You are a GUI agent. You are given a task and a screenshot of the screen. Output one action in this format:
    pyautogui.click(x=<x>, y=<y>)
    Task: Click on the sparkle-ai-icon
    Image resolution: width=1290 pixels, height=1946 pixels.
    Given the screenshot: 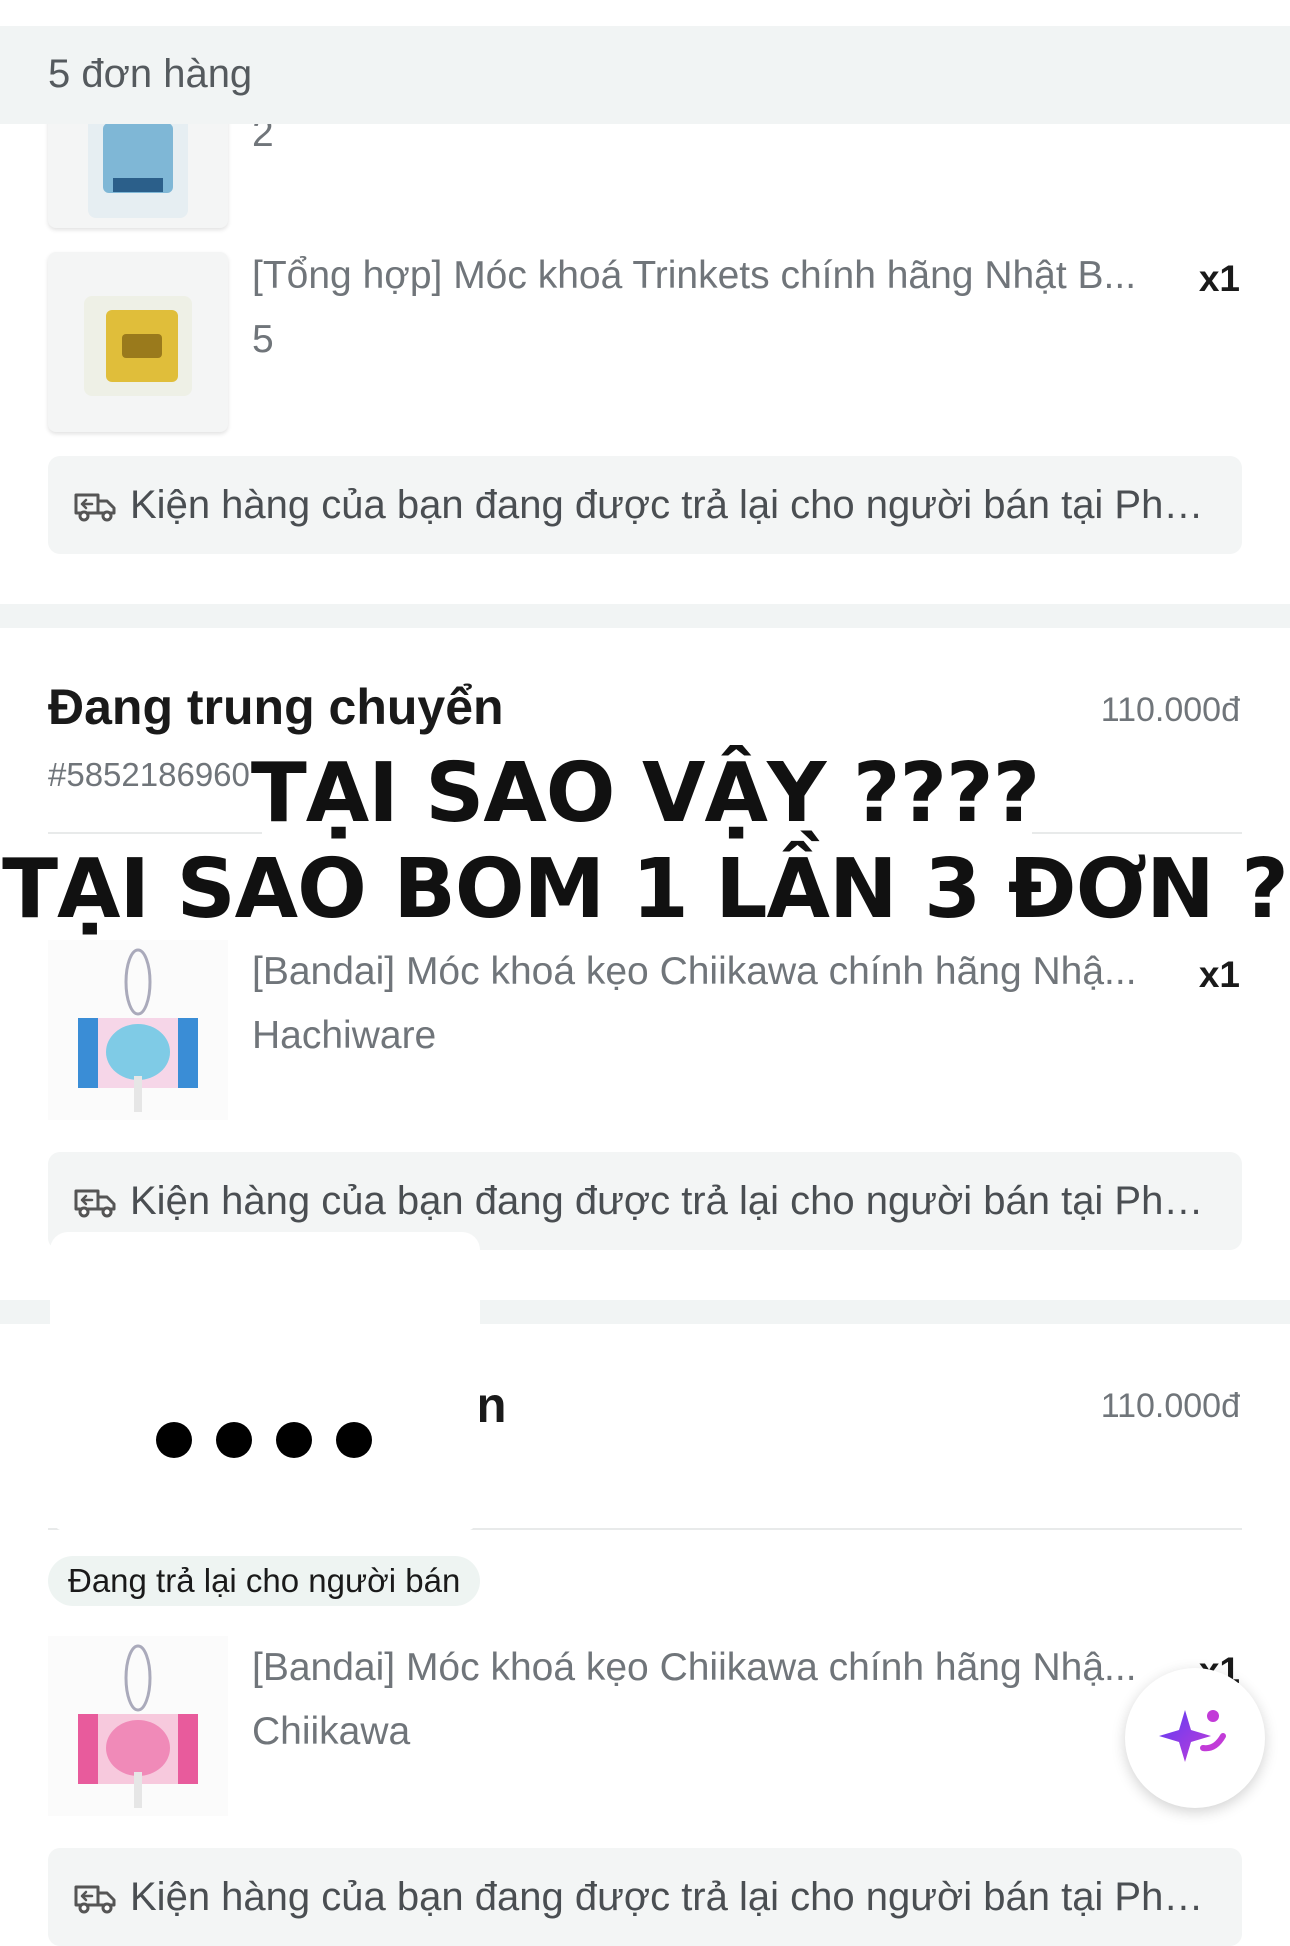 What is the action you would take?
    pyautogui.click(x=1192, y=1736)
    